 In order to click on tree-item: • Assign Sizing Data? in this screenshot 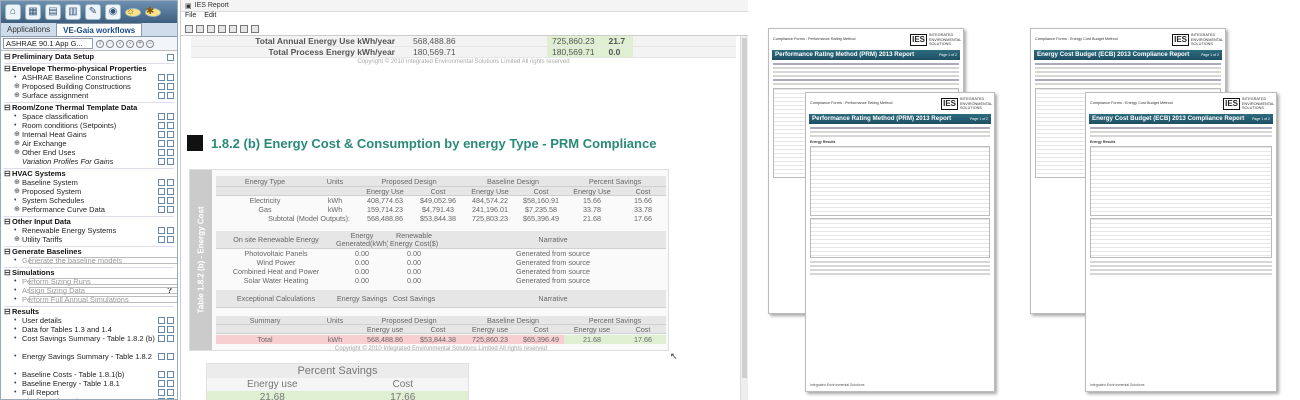, I will do `click(90, 290)`.